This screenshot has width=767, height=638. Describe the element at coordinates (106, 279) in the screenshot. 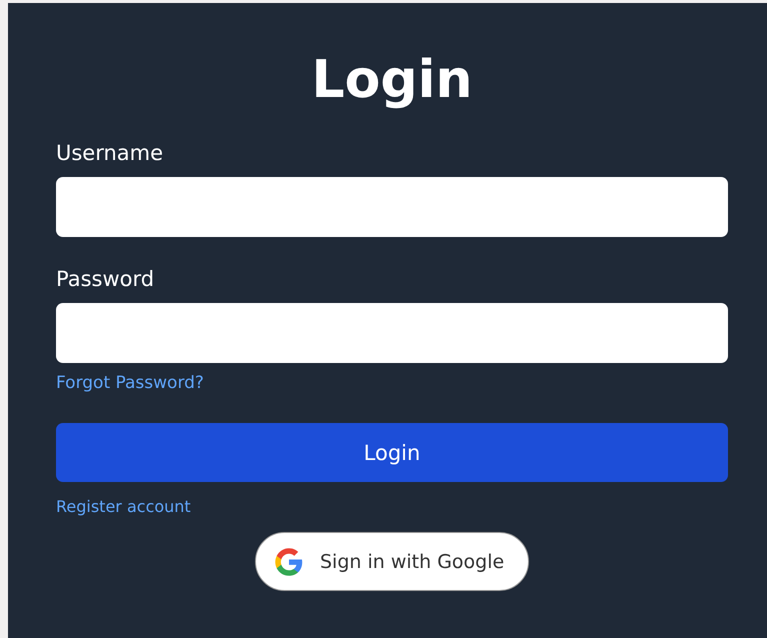

I see `field-label: Password` at that location.